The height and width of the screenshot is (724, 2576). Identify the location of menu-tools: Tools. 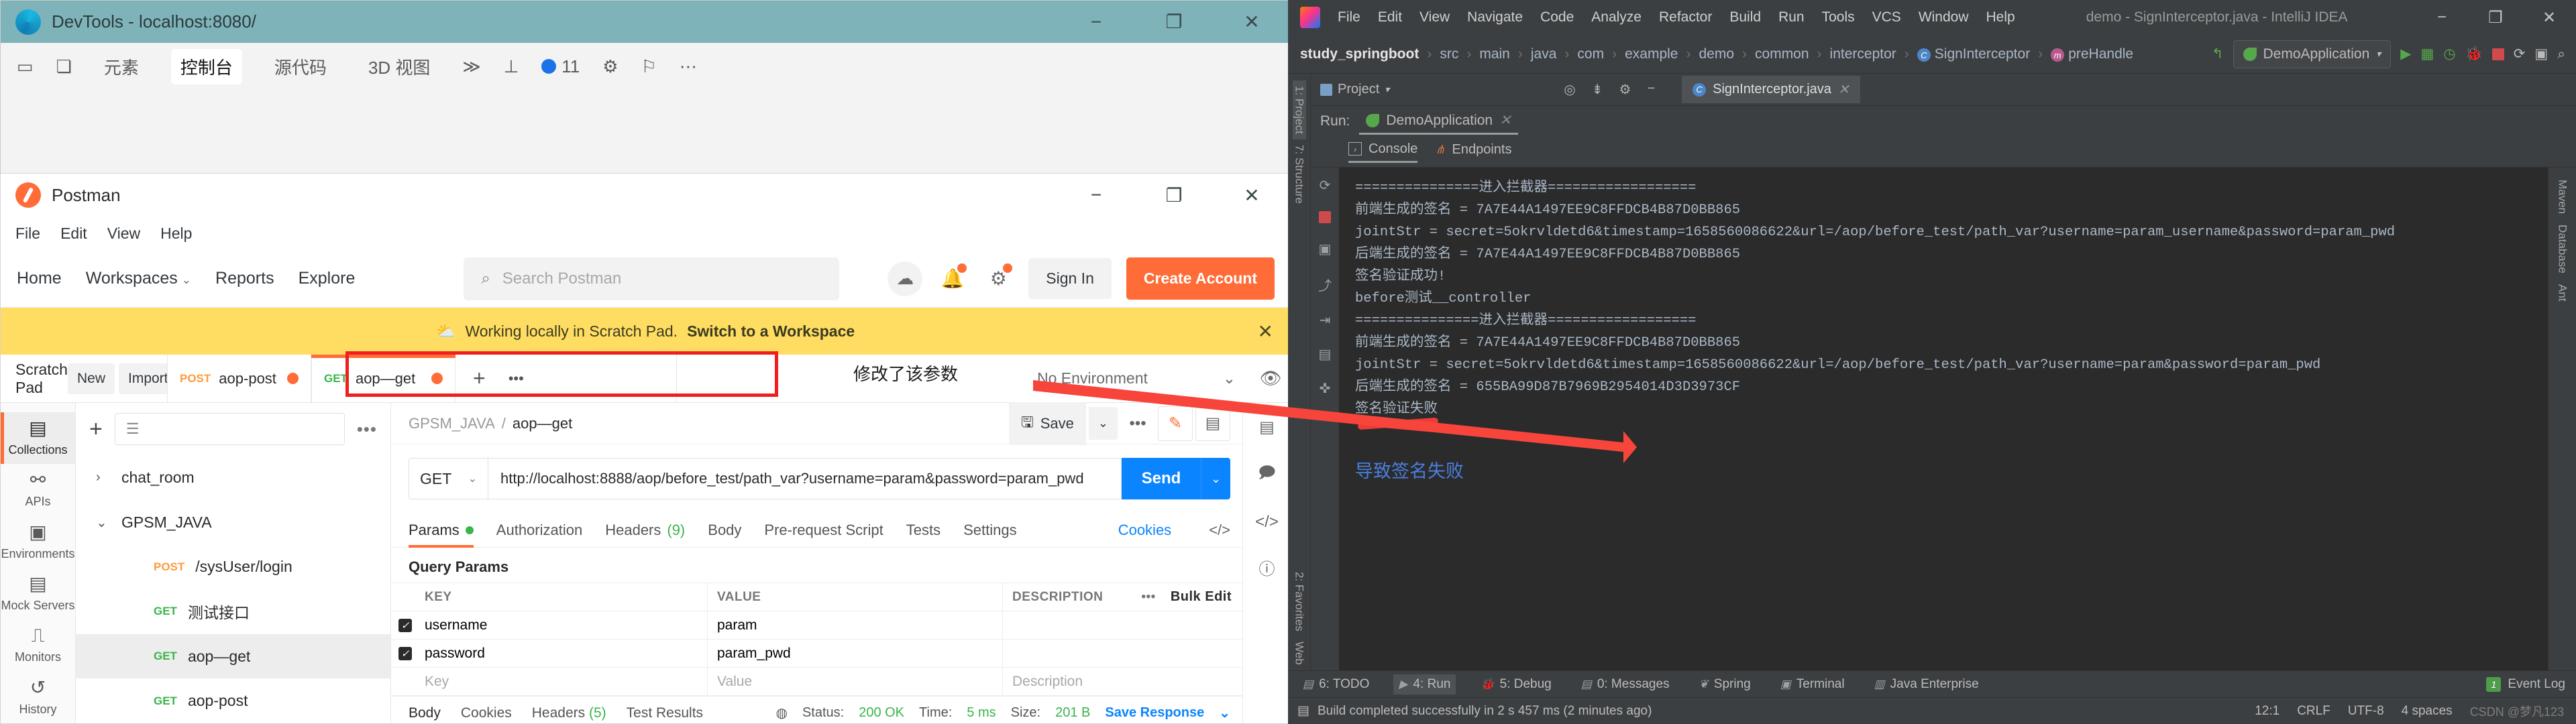
(1838, 17).